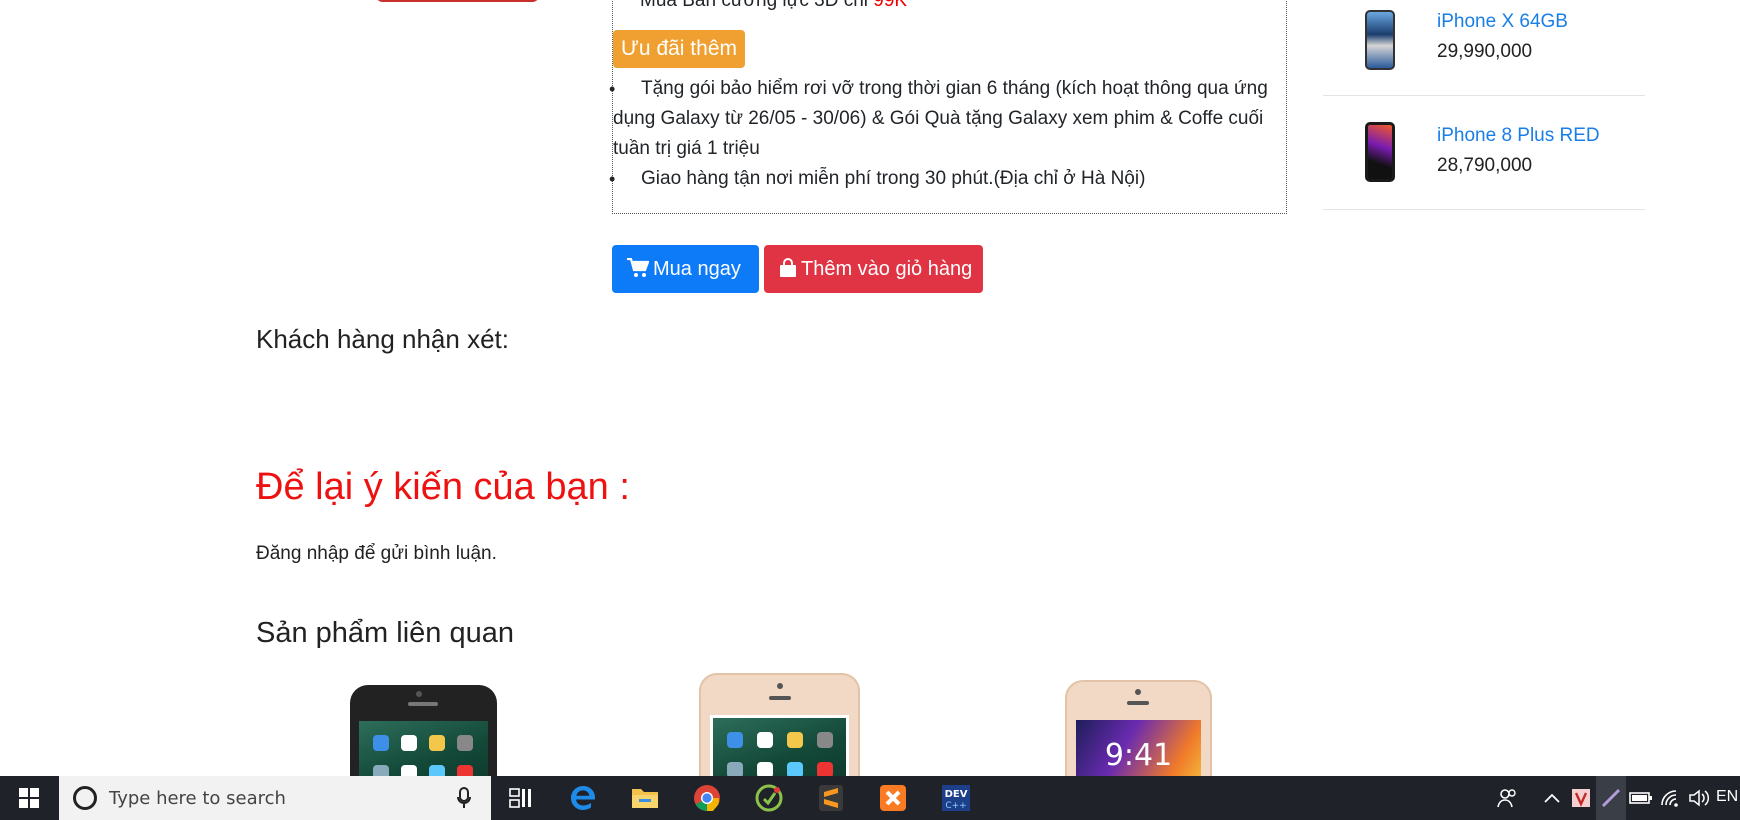  I want to click on svg-text: DEV, so click(956, 794).